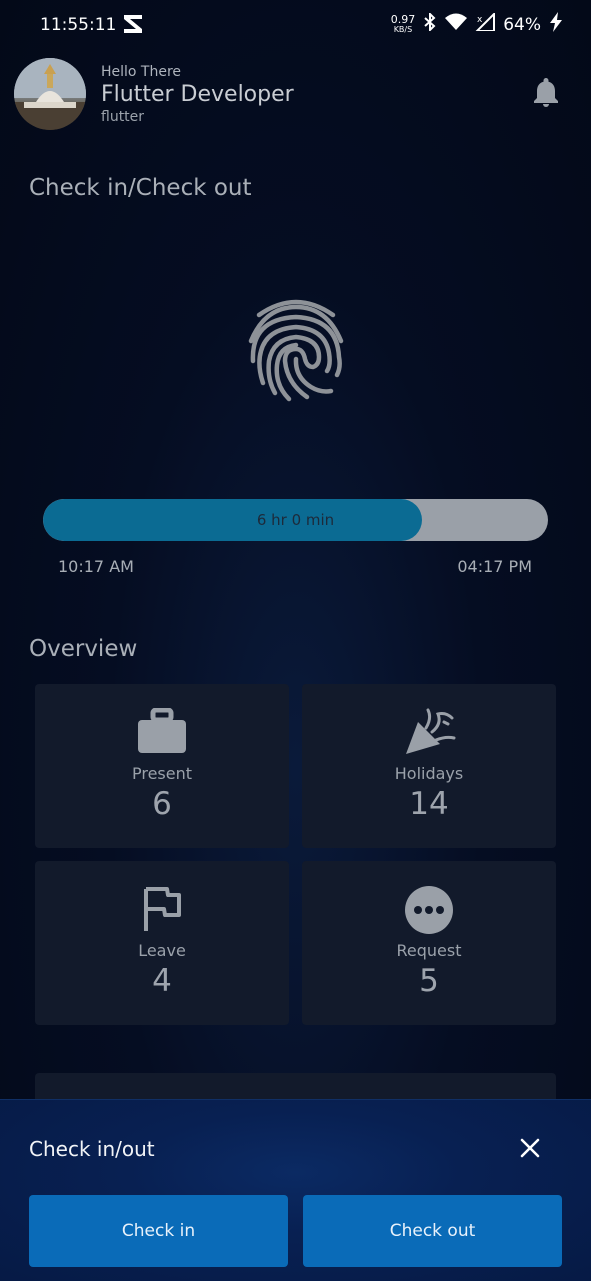 This screenshot has height=1281, width=591. Describe the element at coordinates (494, 566) in the screenshot. I see `end-time: 04:17 PM` at that location.